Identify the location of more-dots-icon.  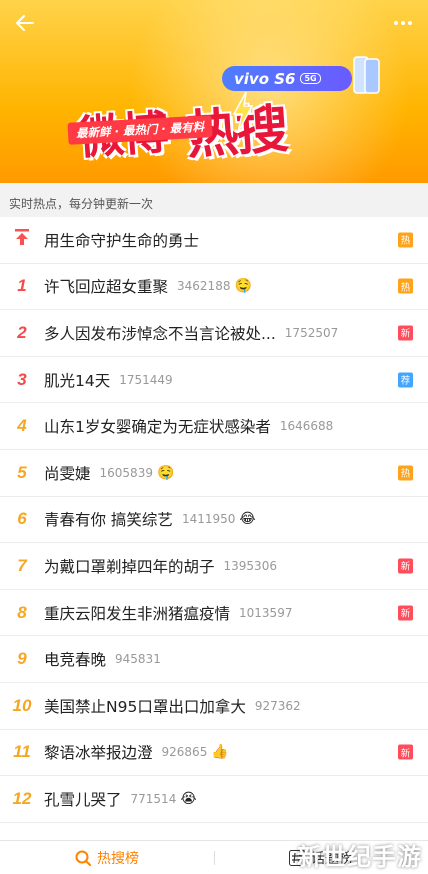
(403, 23).